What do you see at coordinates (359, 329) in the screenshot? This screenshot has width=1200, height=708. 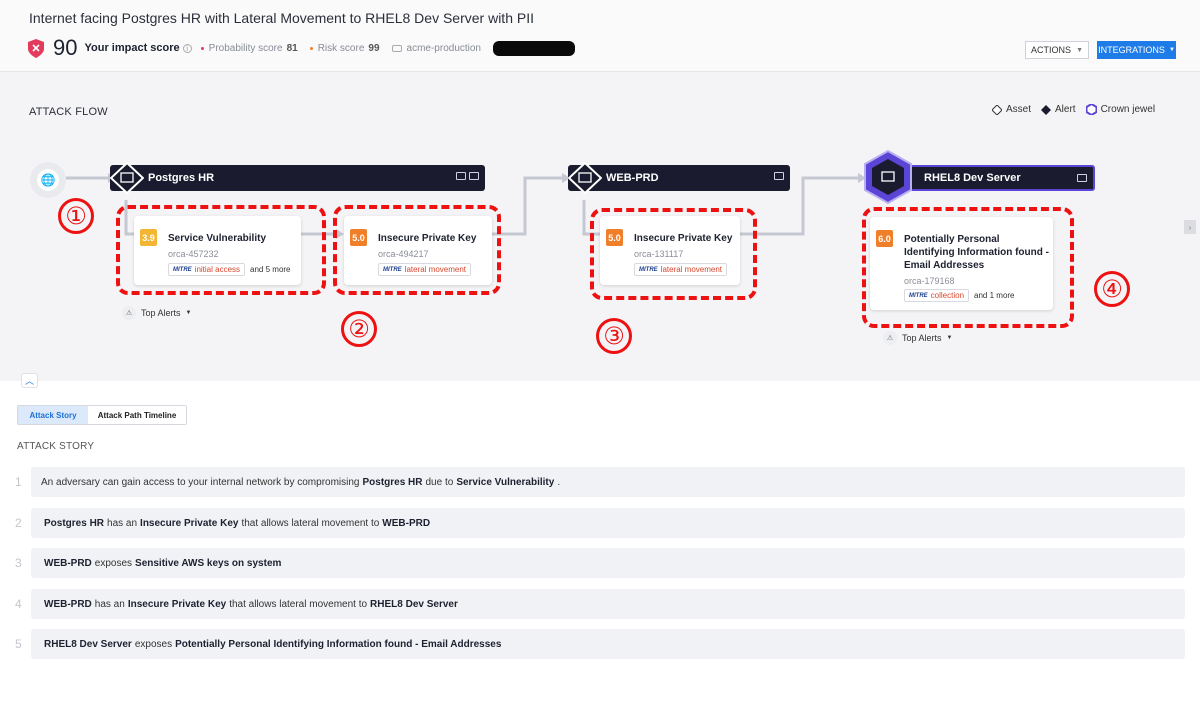 I see `annotation-number-2: ②` at bounding box center [359, 329].